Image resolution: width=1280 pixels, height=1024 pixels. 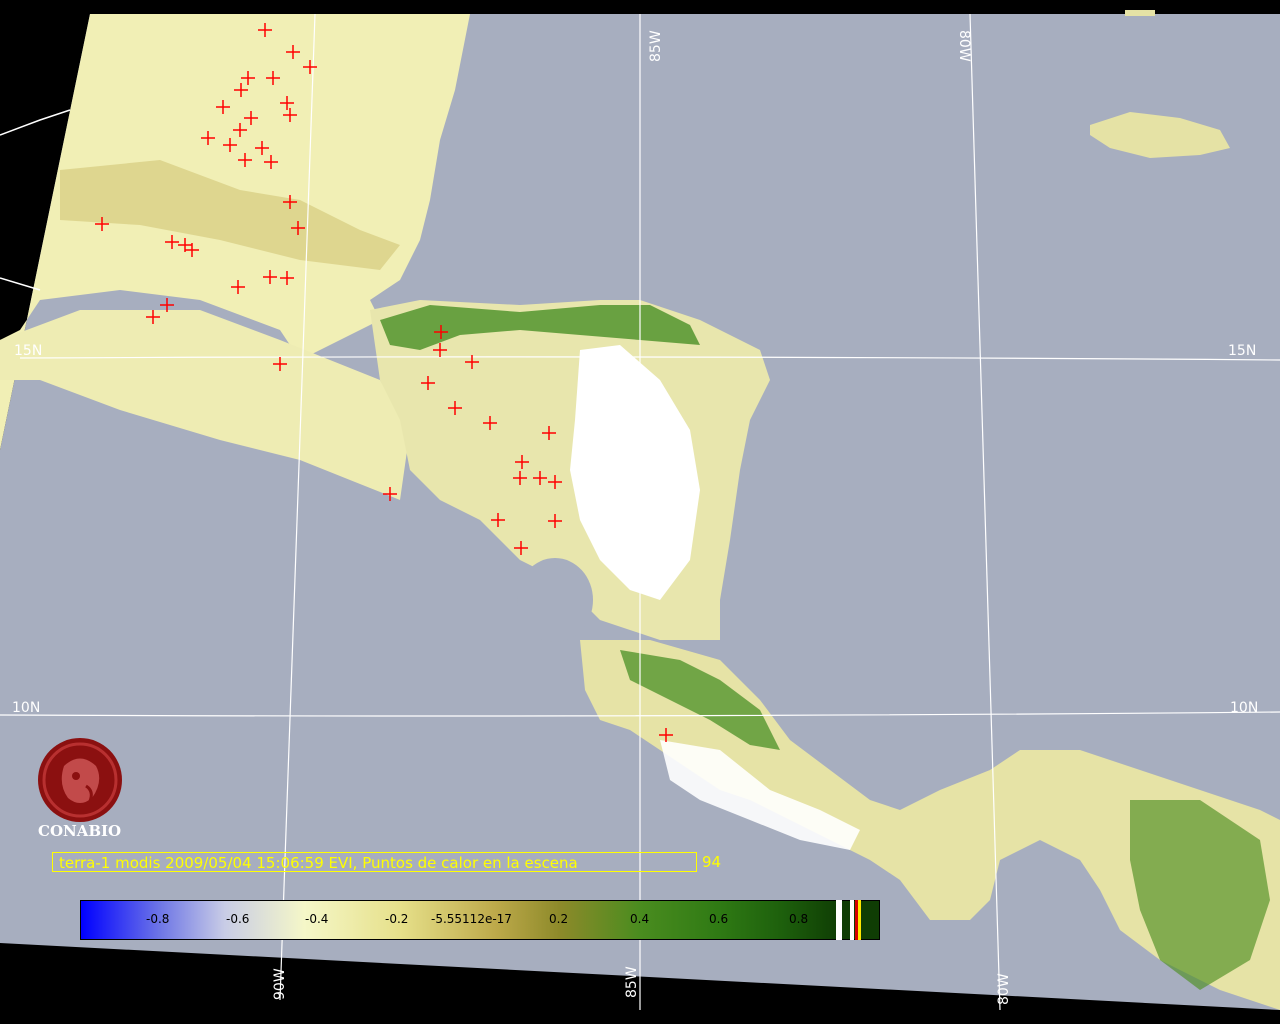 What do you see at coordinates (859, 920) in the screenshot?
I see `colorbar-yellow-swatch` at bounding box center [859, 920].